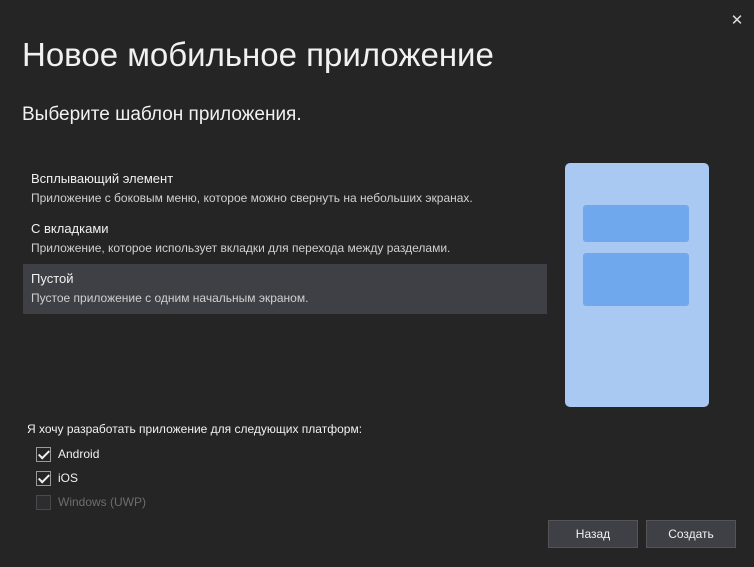 Image resolution: width=754 pixels, height=567 pixels. I want to click on template-name: С вкладками, so click(70, 228).